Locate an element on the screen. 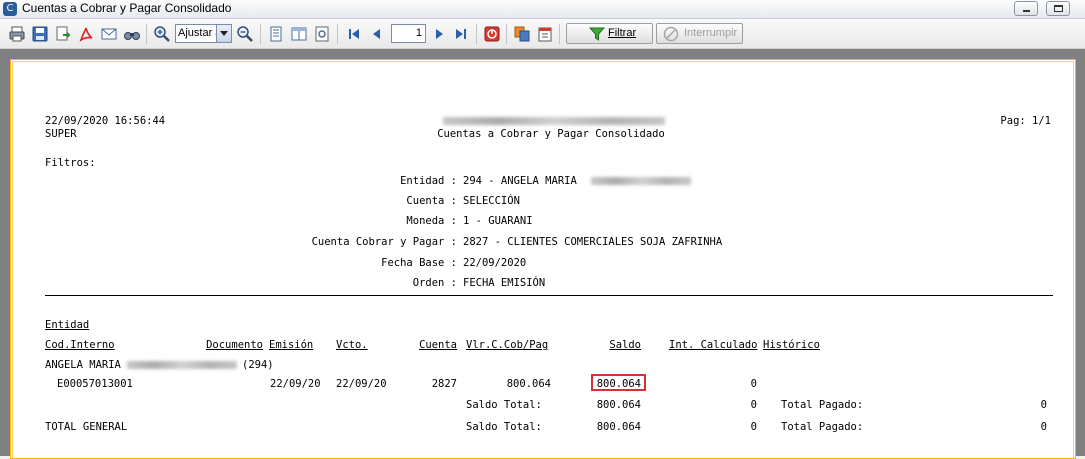  app-icon: C is located at coordinates (10, 9).